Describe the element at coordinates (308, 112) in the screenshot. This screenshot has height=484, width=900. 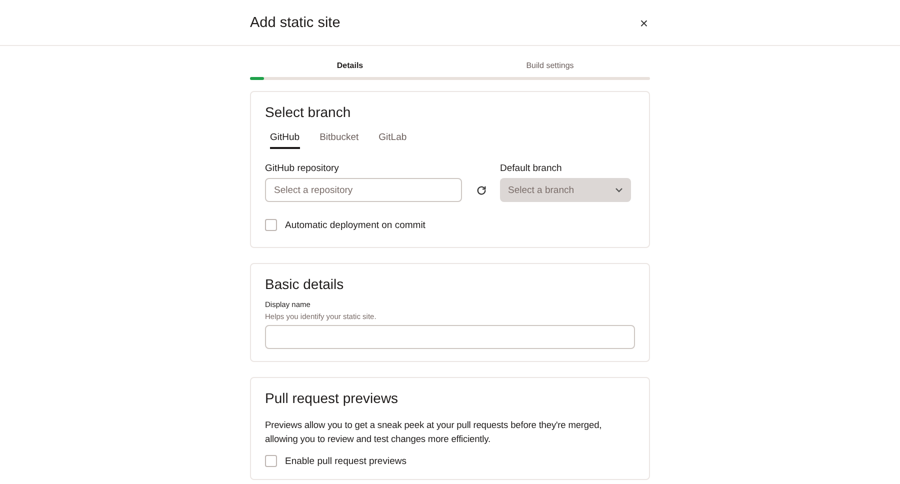
I see `card-title: Select branch` at that location.